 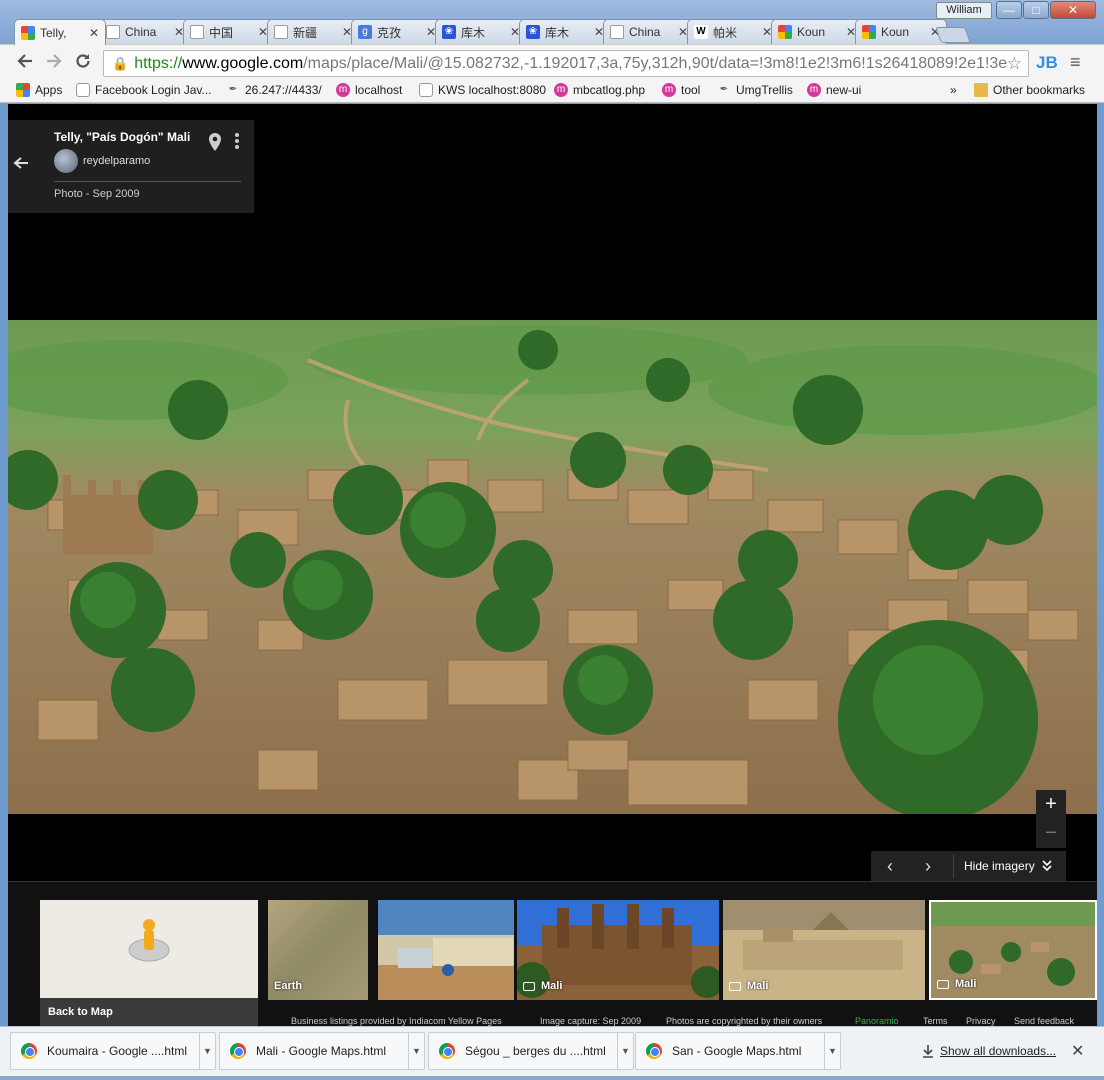 What do you see at coordinates (149, 963) in the screenshot?
I see `back-to-map-card: Back to Map` at bounding box center [149, 963].